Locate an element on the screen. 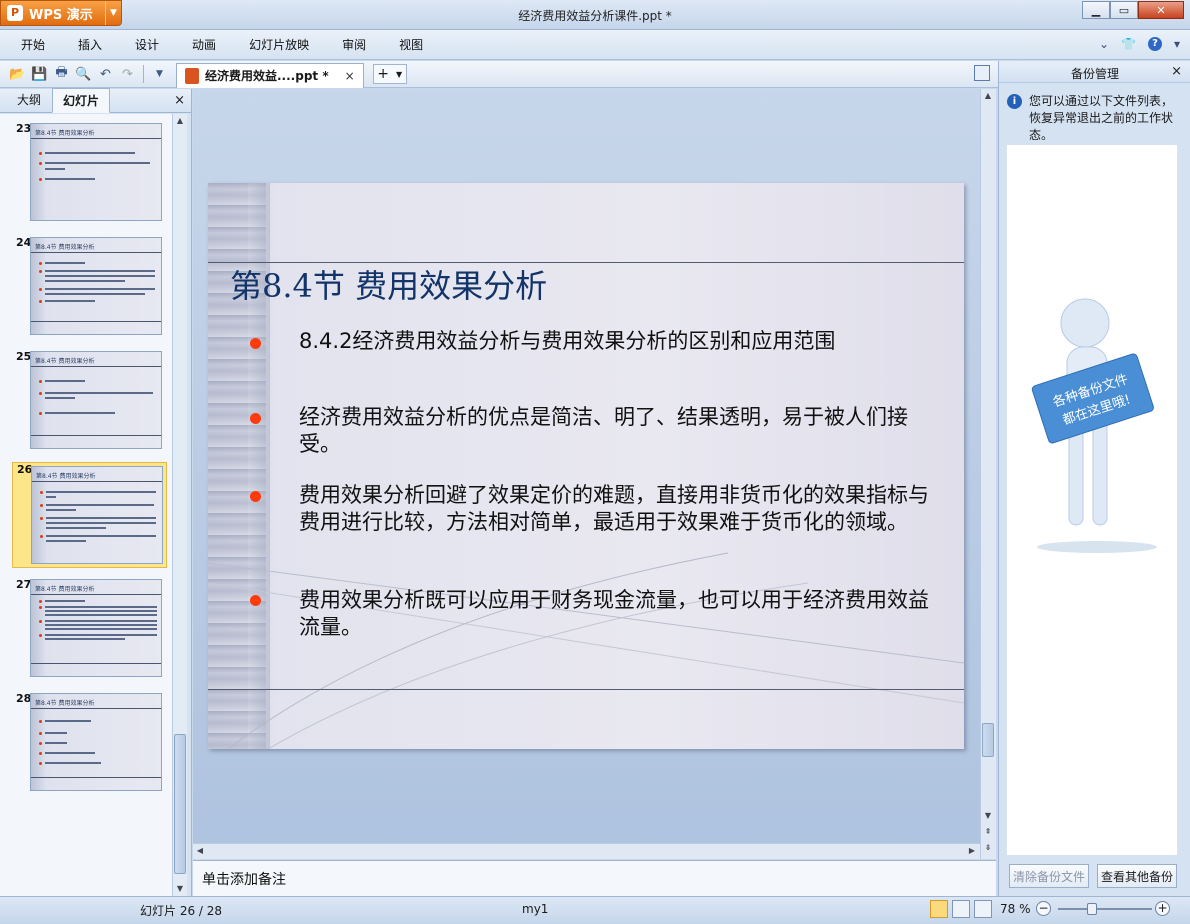 This screenshot has width=1190, height=924. notes-placeholder: 单击添加备注 is located at coordinates (244, 879).